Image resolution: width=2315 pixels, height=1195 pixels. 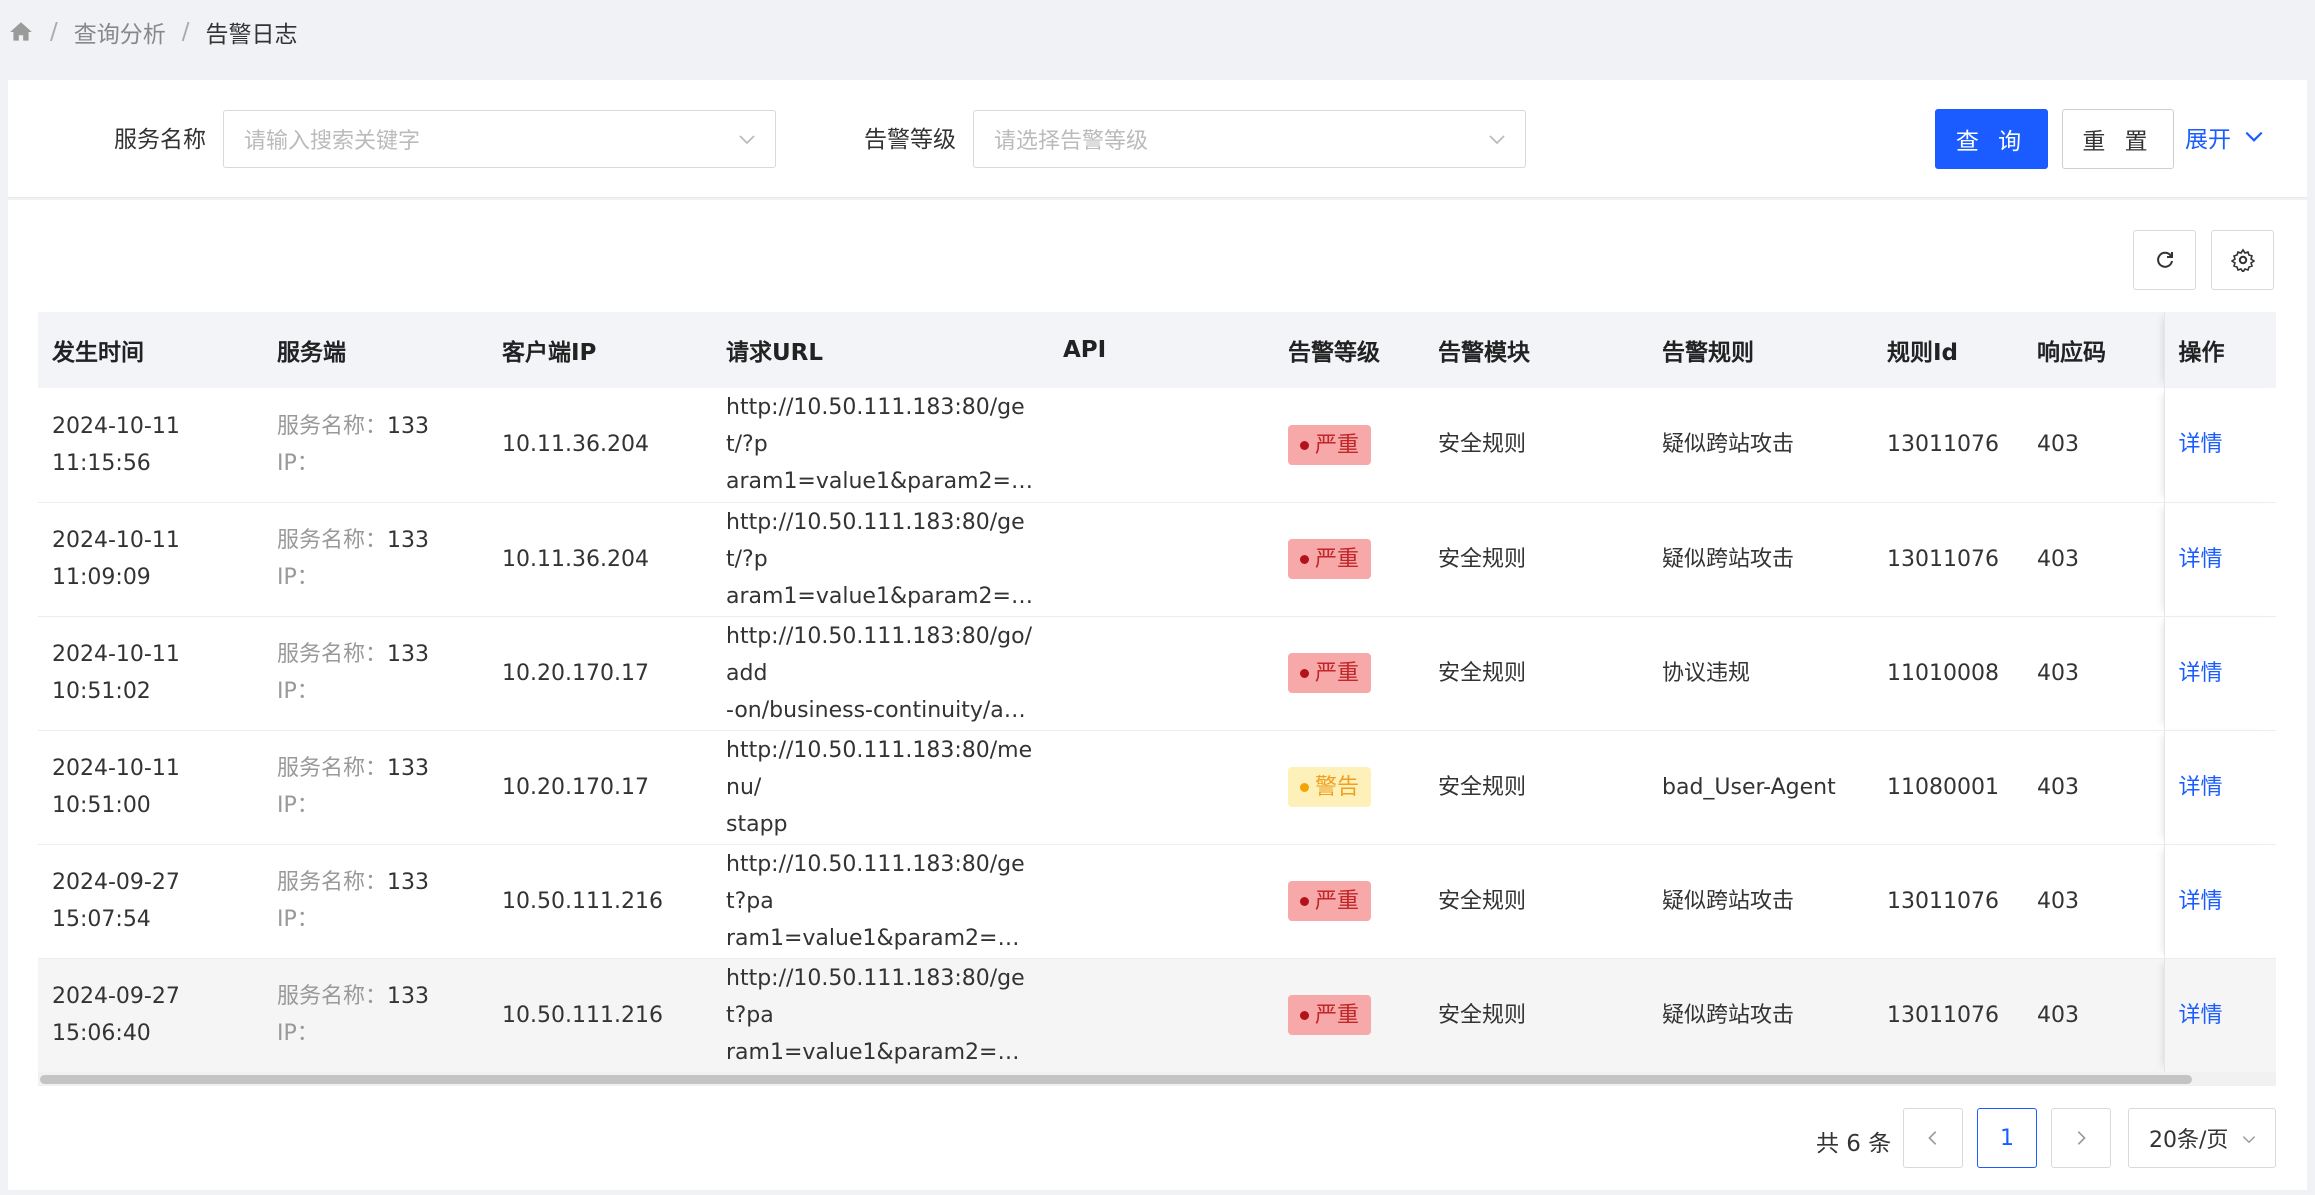 I want to click on service-name-select: 请输入搜索关键字, so click(x=499, y=139).